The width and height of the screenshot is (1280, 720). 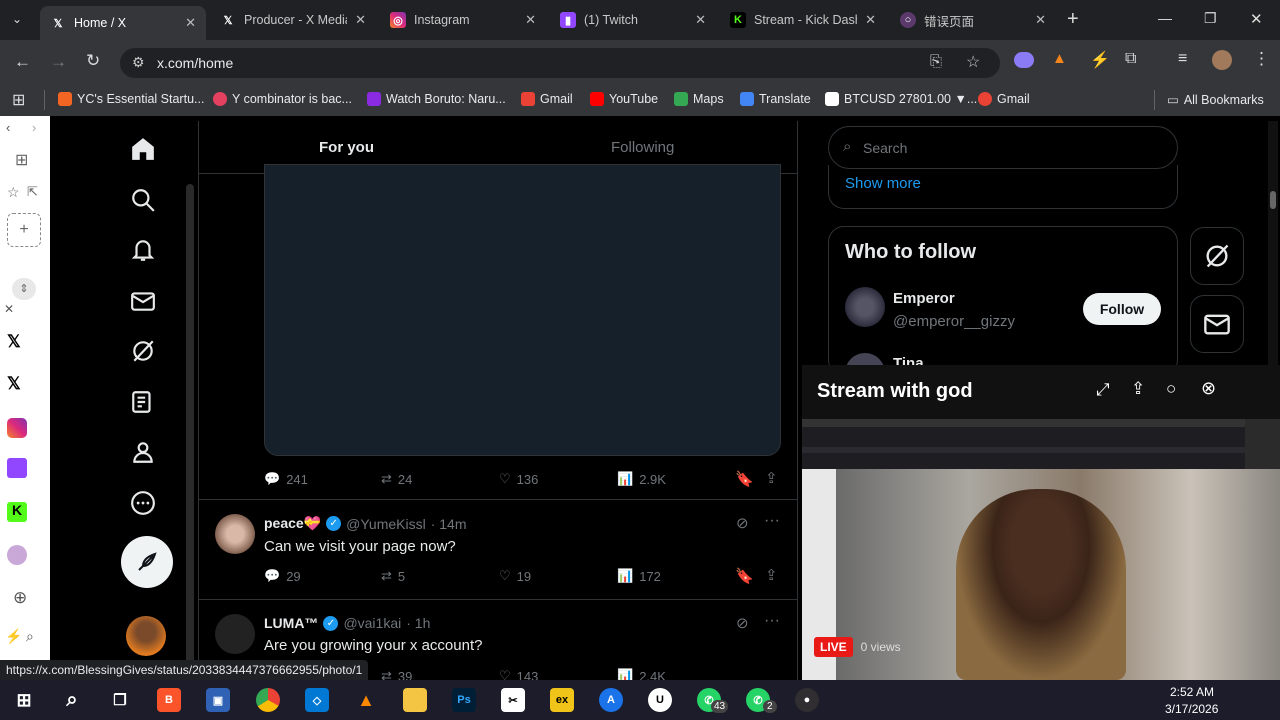 I want to click on tab-error-page: ○ 错误页面 ✕, so click(x=973, y=20).